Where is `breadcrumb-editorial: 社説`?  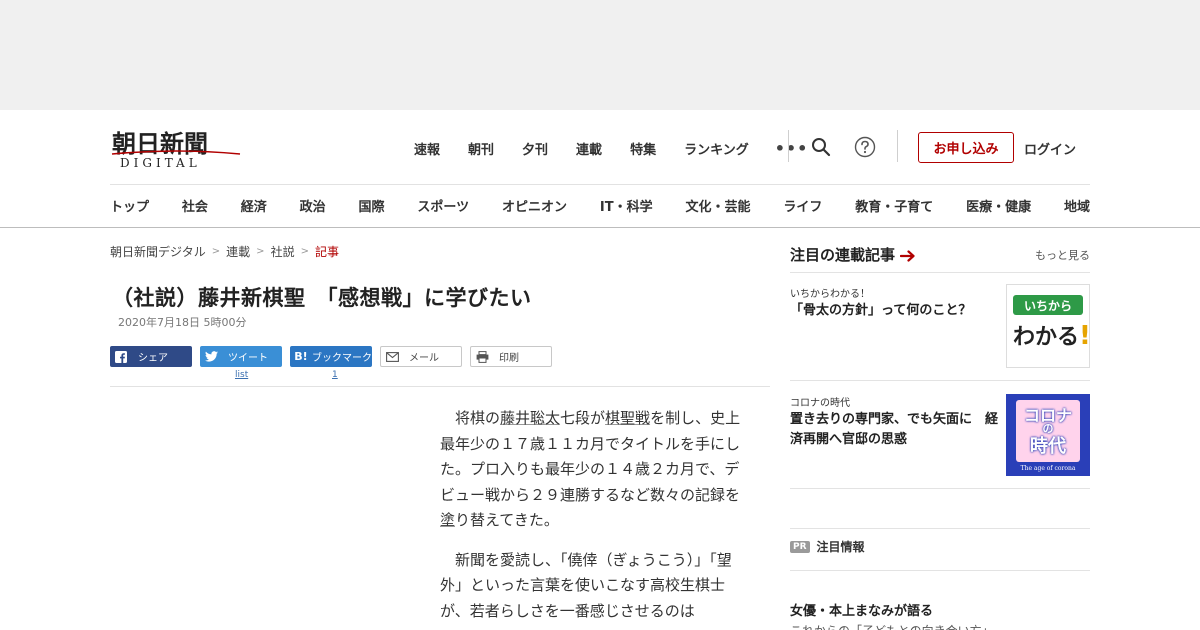
breadcrumb-editorial: 社説 is located at coordinates (283, 251).